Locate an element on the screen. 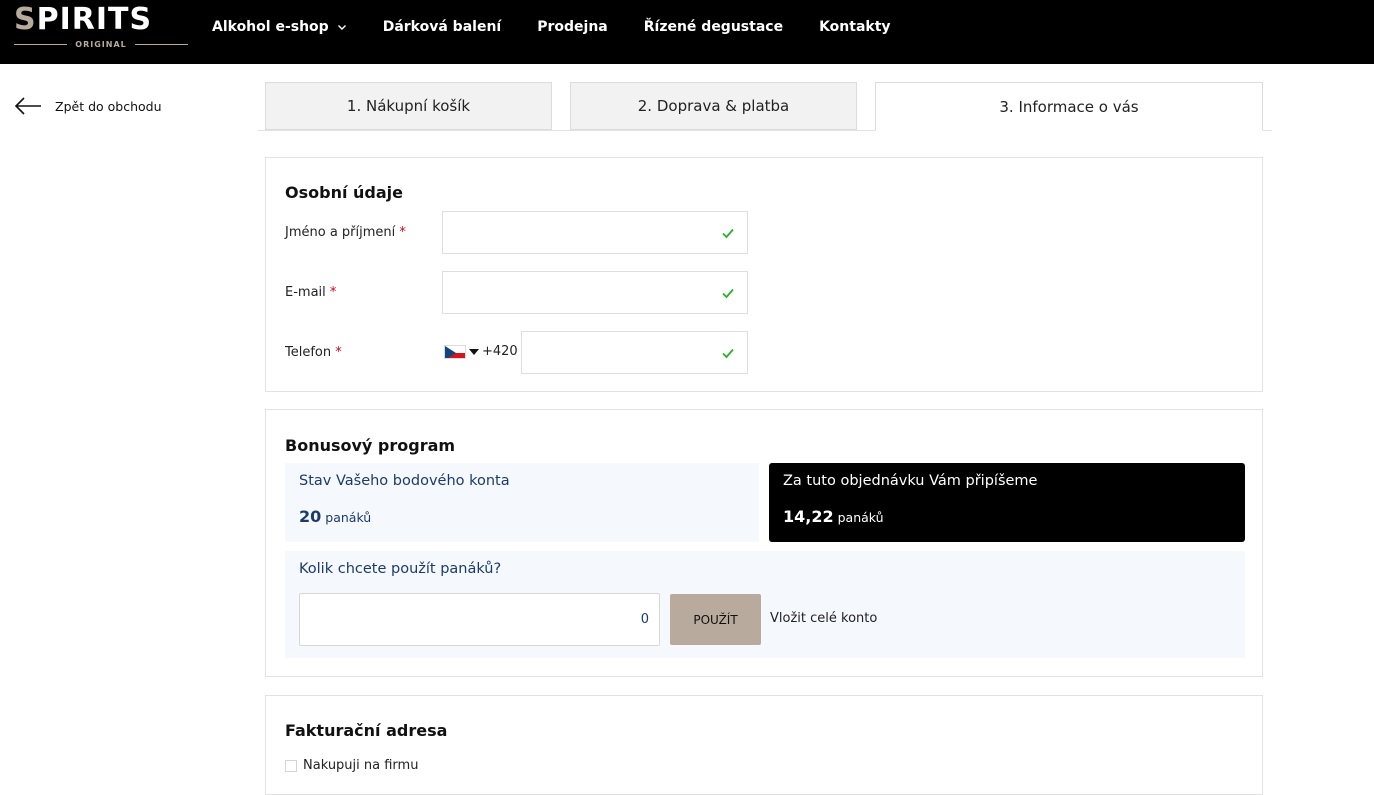  country-code-selector: +420 is located at coordinates (481, 351).